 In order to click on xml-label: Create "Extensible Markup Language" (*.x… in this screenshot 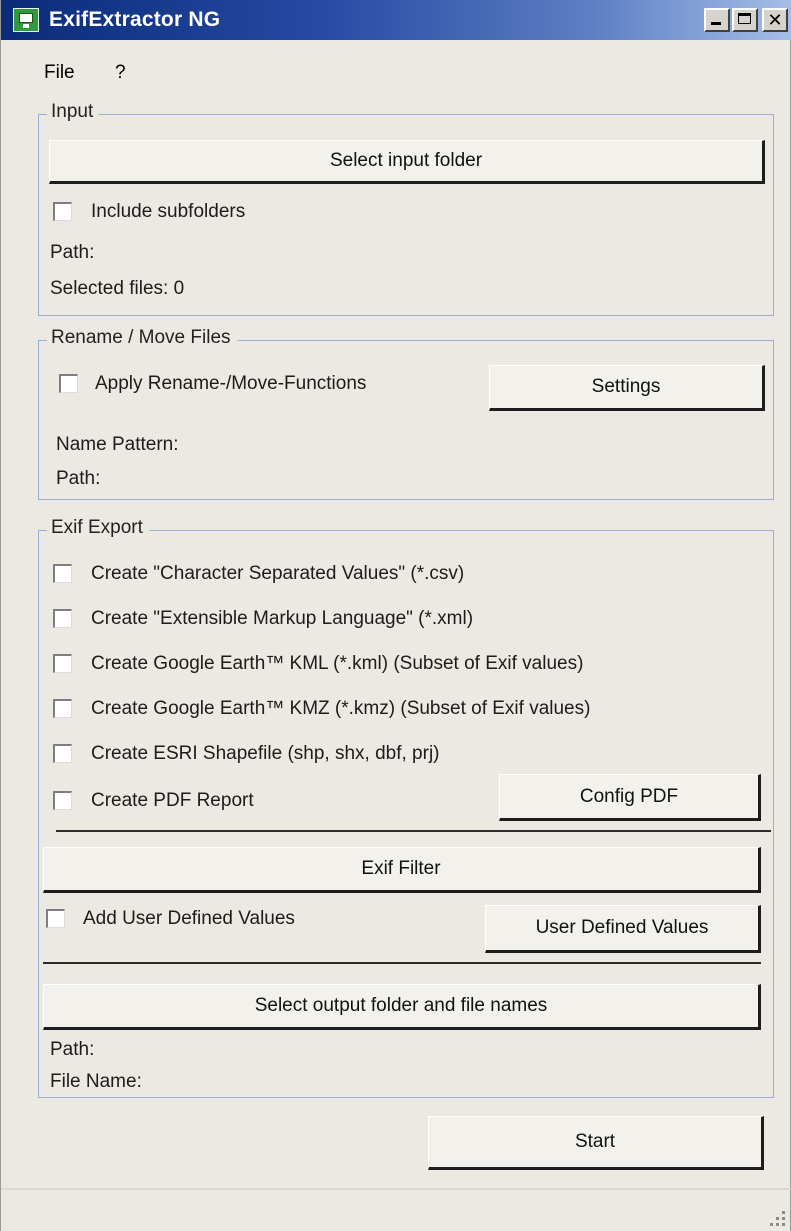, I will do `click(282, 618)`.